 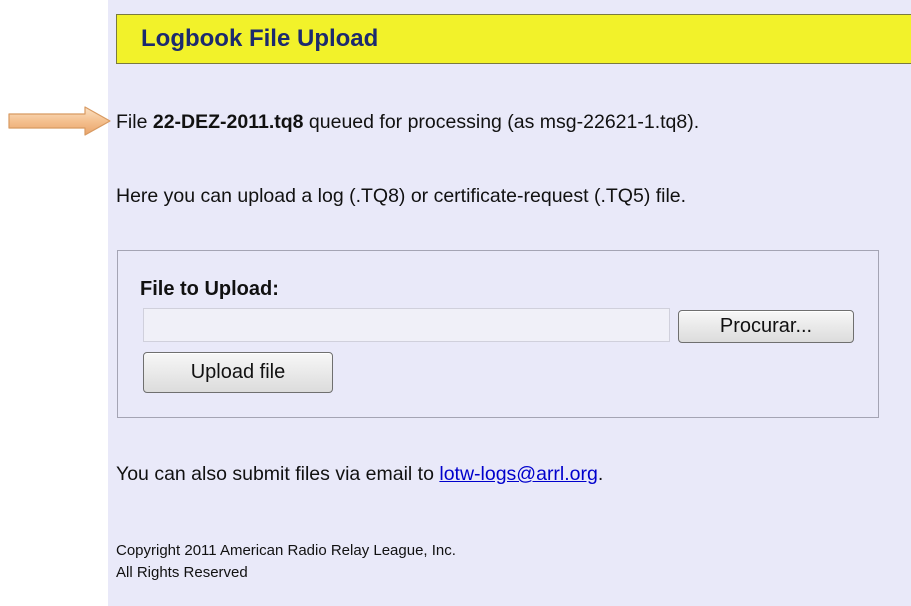 What do you see at coordinates (134, 122) in the screenshot?
I see `status-prefix: File` at bounding box center [134, 122].